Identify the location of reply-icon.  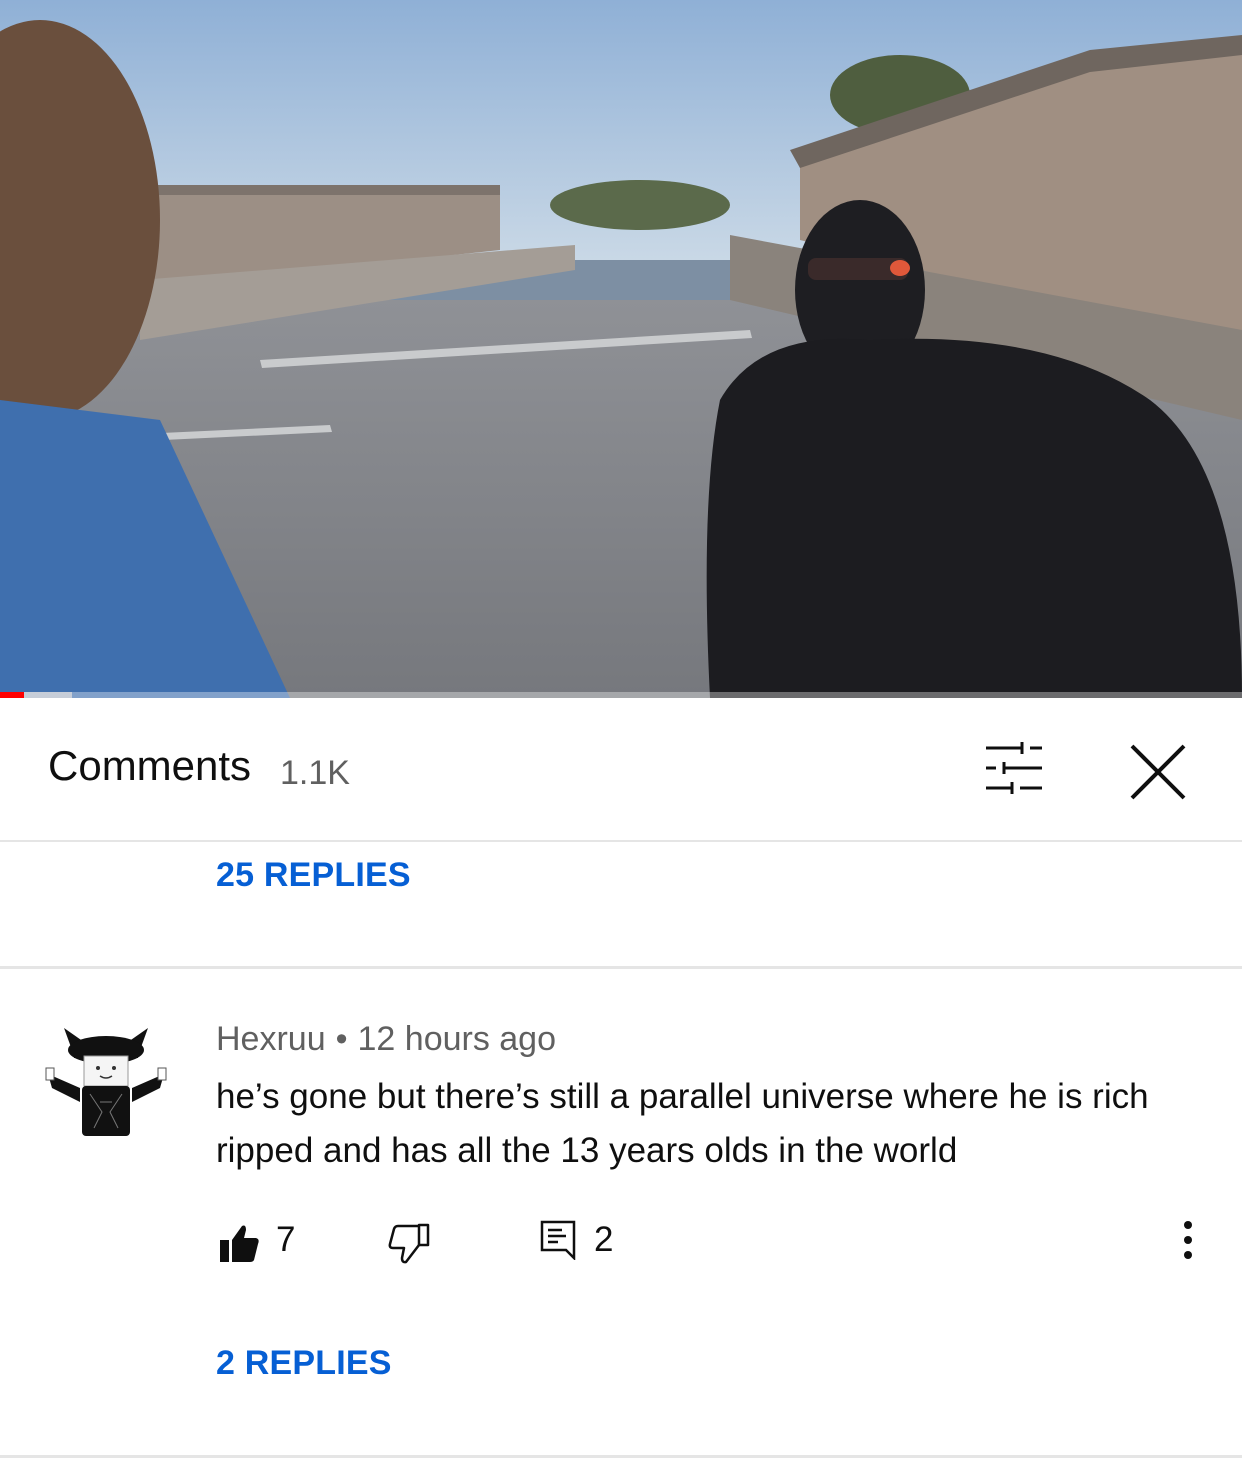
(558, 1241).